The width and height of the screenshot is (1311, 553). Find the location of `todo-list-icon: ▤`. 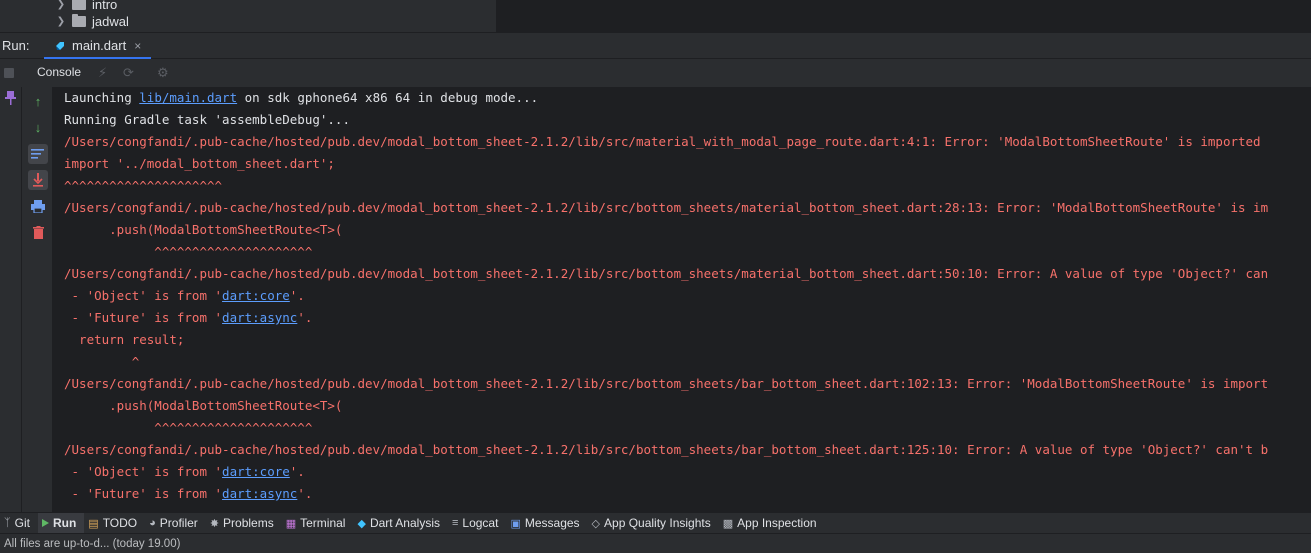

todo-list-icon: ▤ is located at coordinates (93, 523).